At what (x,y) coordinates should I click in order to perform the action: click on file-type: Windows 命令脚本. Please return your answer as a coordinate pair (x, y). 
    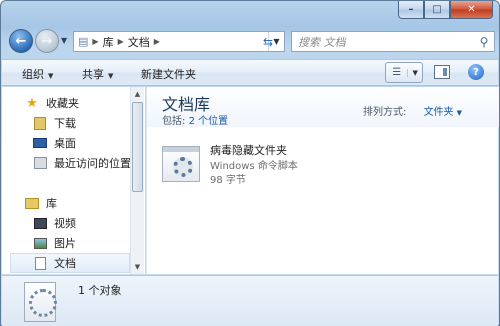
    Looking at the image, I should click on (254, 166).